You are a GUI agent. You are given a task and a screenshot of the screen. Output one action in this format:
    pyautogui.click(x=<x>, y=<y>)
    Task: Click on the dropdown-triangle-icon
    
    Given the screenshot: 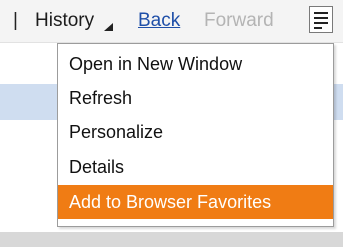 What is the action you would take?
    pyautogui.click(x=108, y=27)
    